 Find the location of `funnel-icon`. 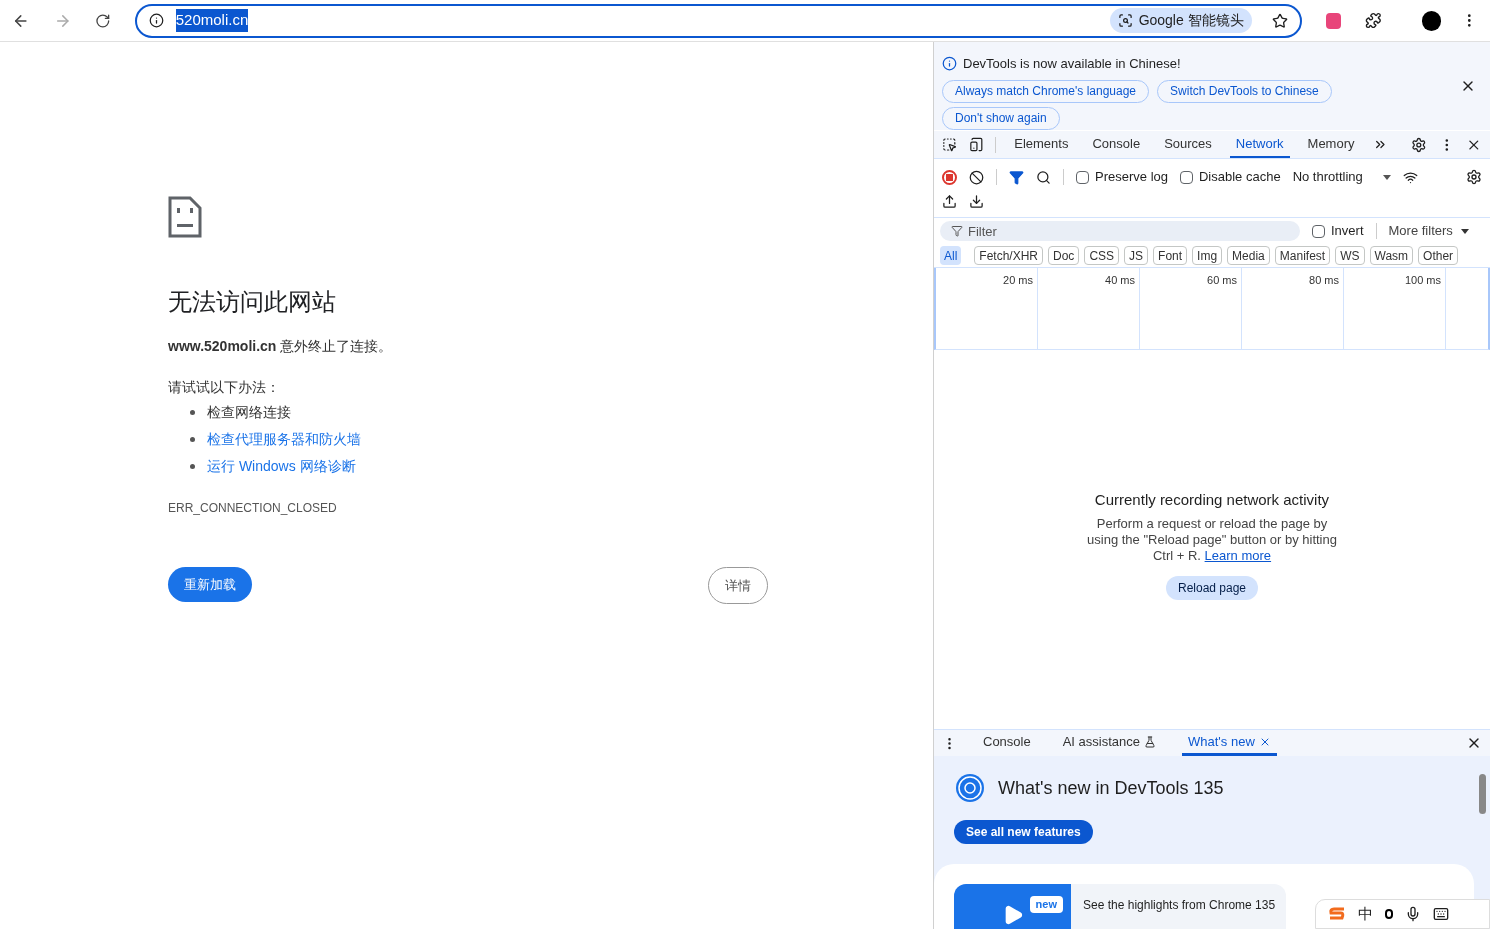

funnel-icon is located at coordinates (957, 231).